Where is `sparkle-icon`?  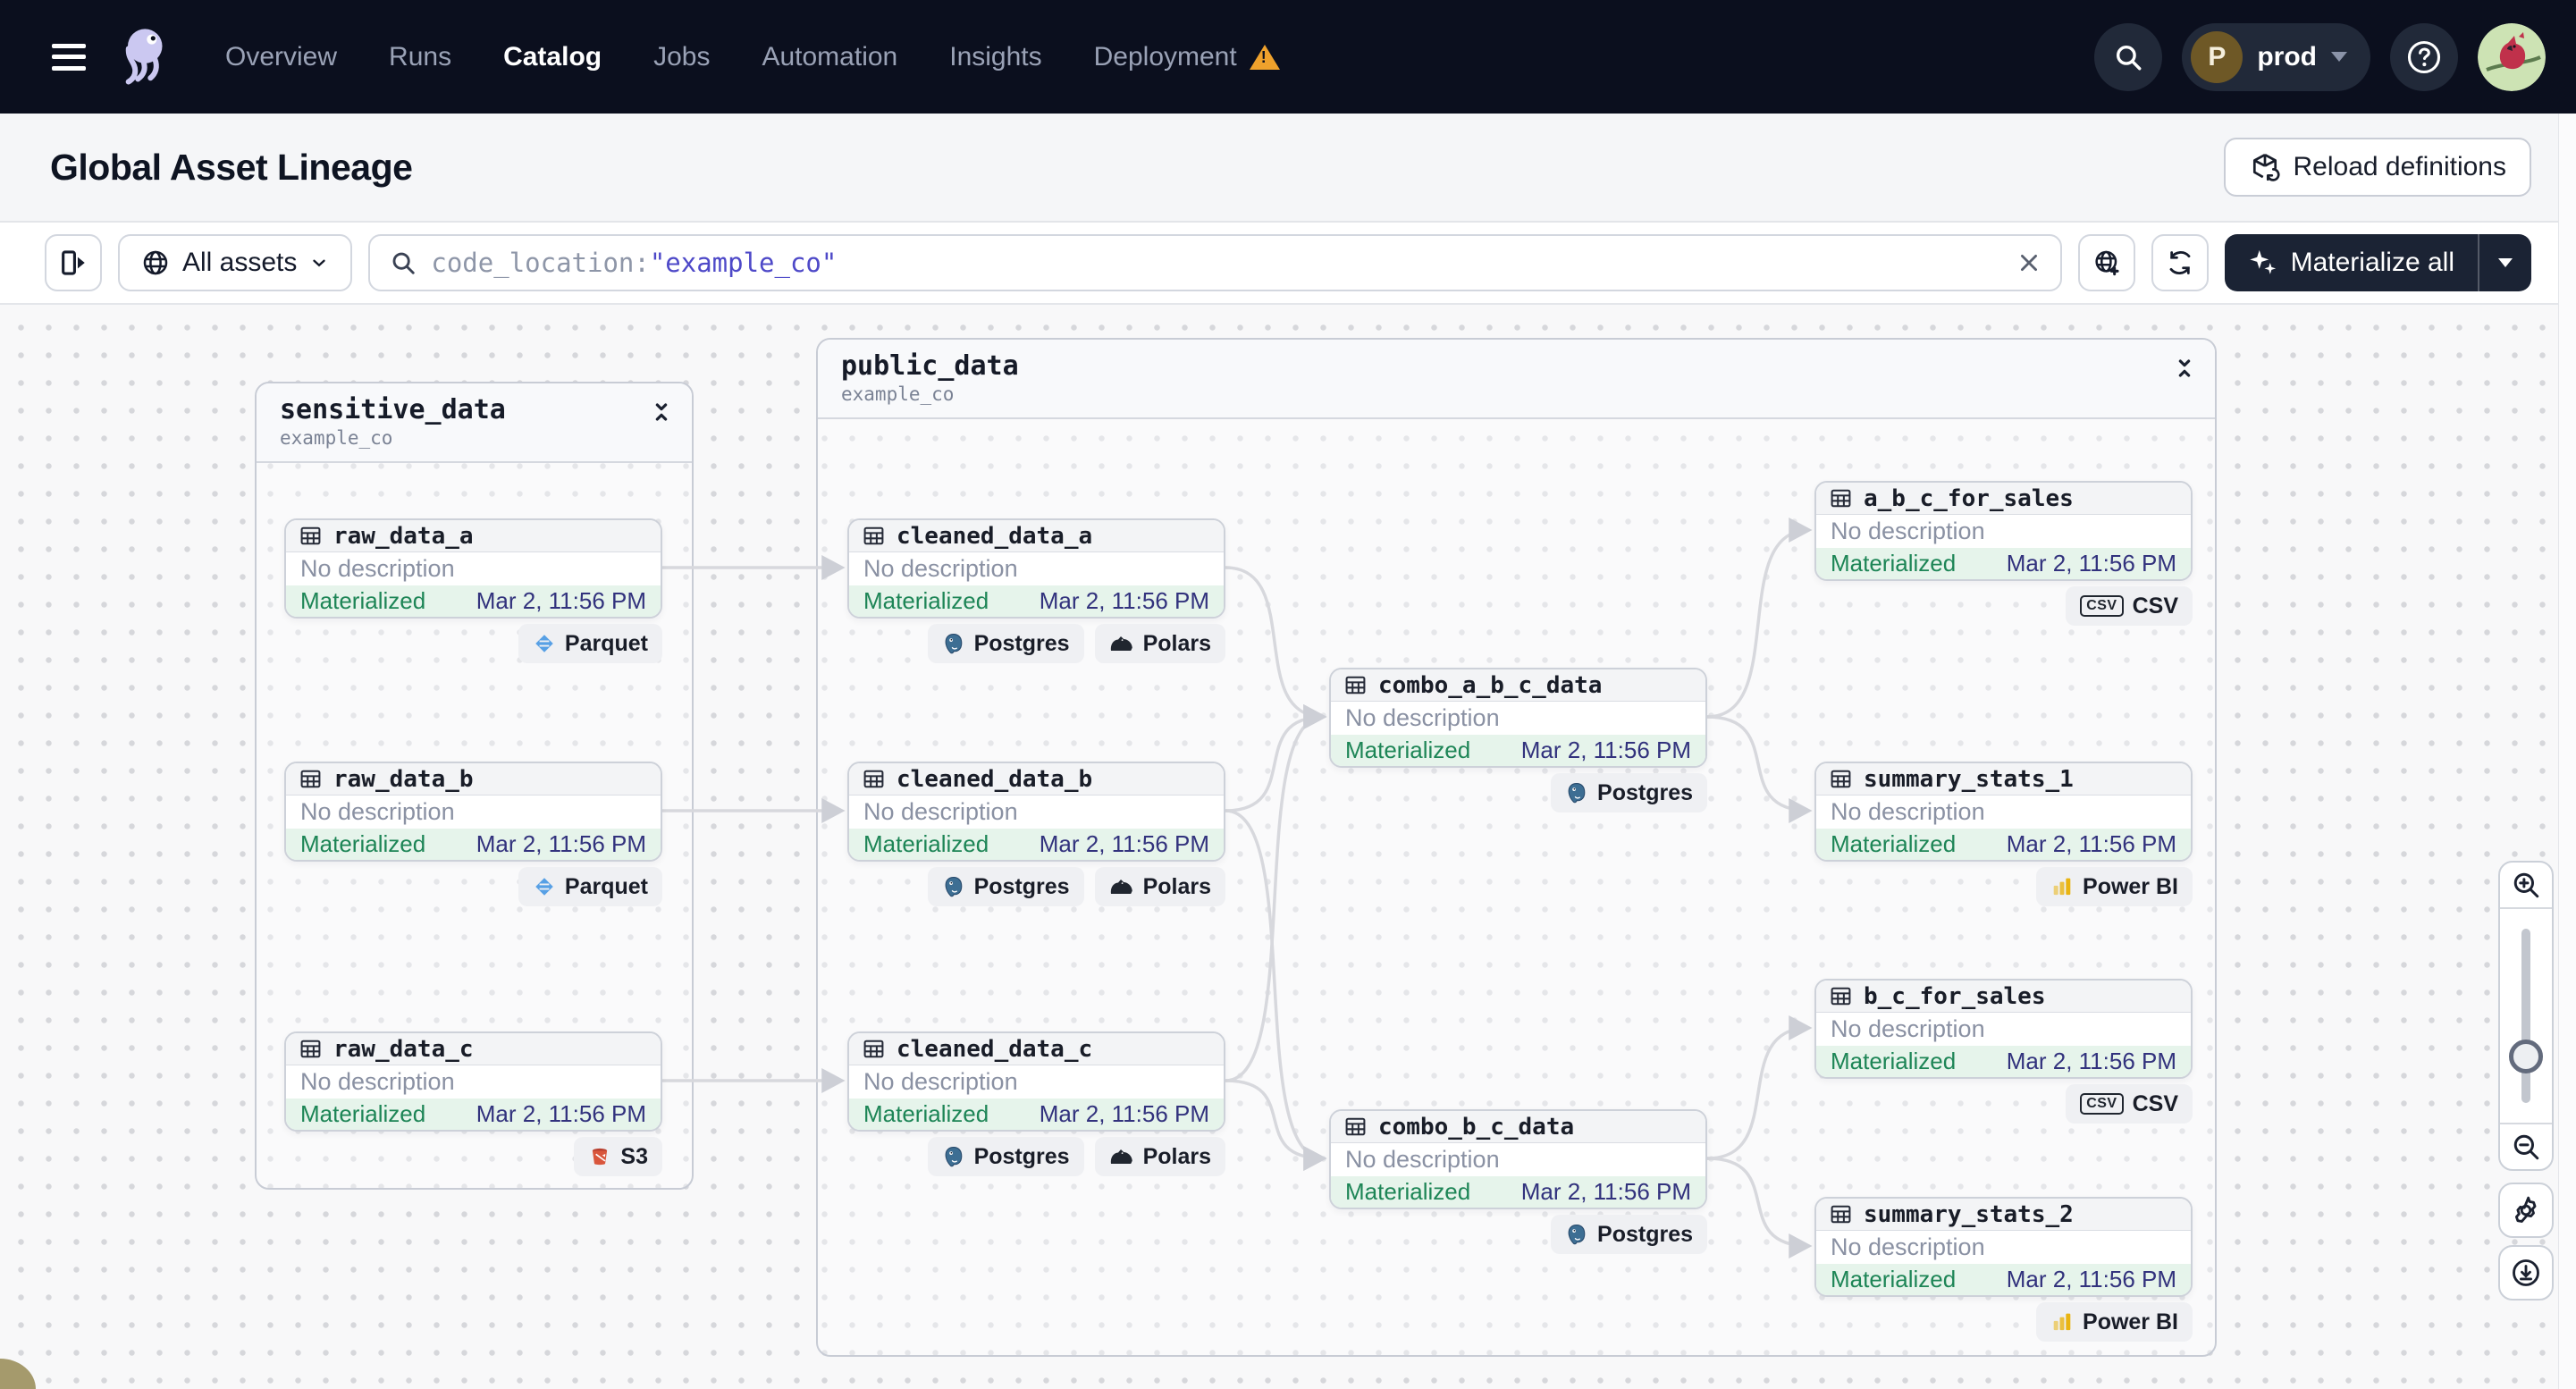 sparkle-icon is located at coordinates (2263, 261).